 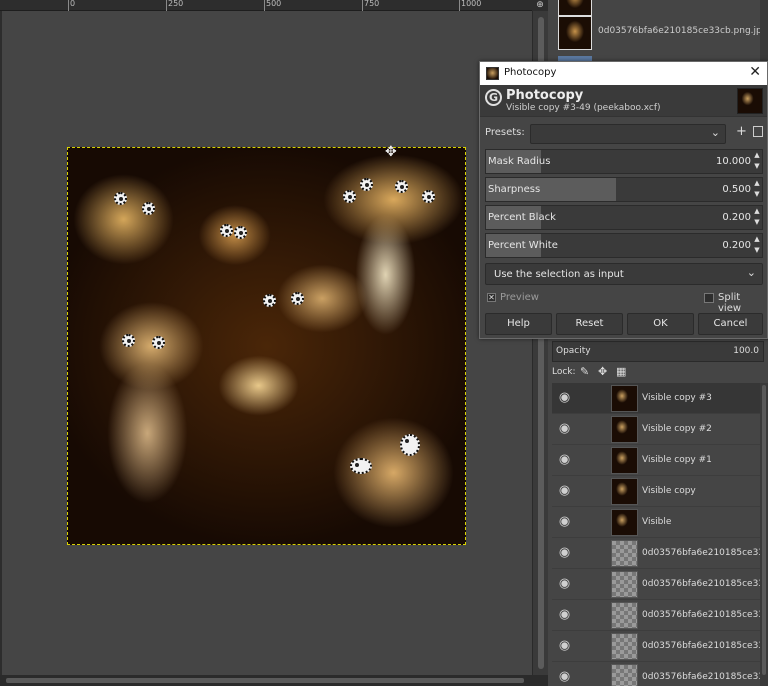 I want to click on reset-button: Reset, so click(x=589, y=324).